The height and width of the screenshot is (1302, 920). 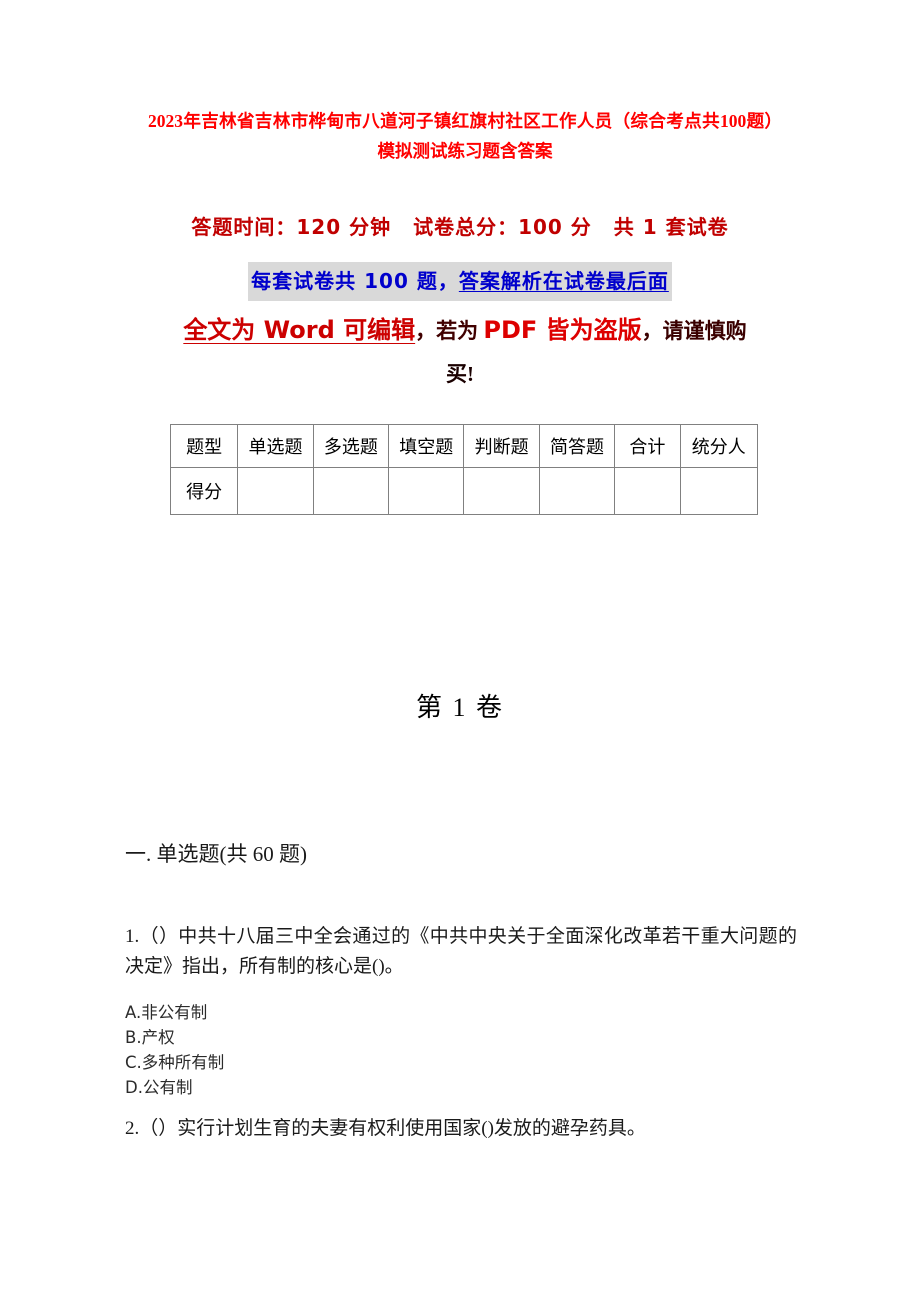 What do you see at coordinates (275, 491) in the screenshot?
I see `score-cell-single-choice` at bounding box center [275, 491].